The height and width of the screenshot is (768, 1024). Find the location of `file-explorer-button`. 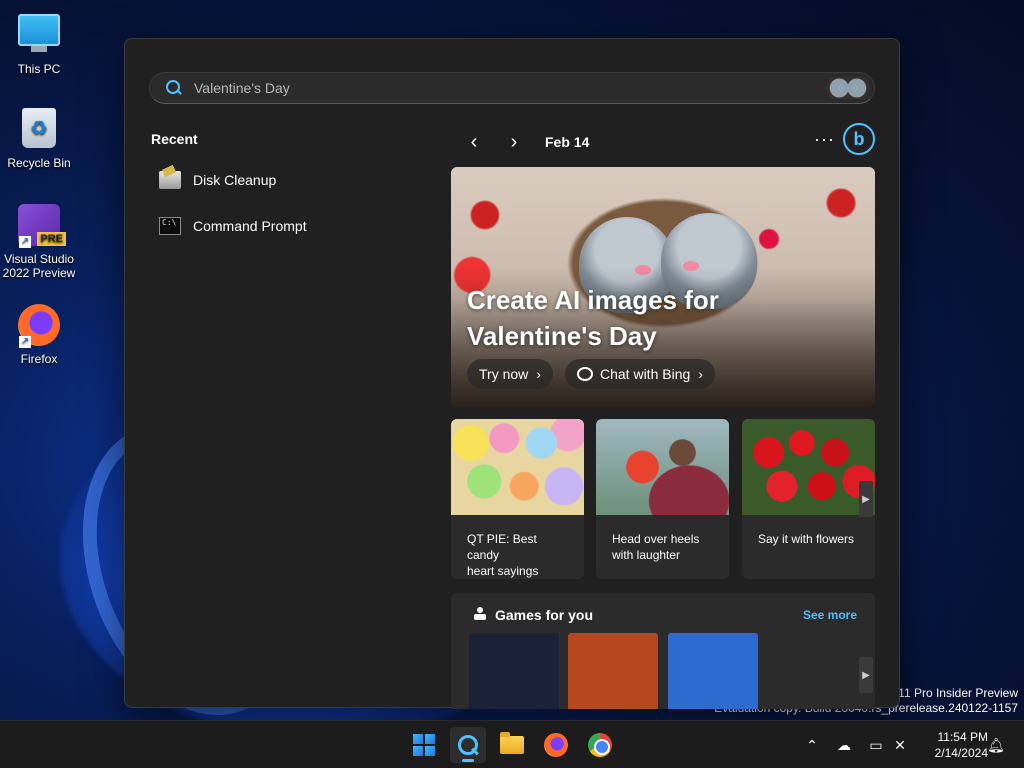

file-explorer-button is located at coordinates (512, 745).